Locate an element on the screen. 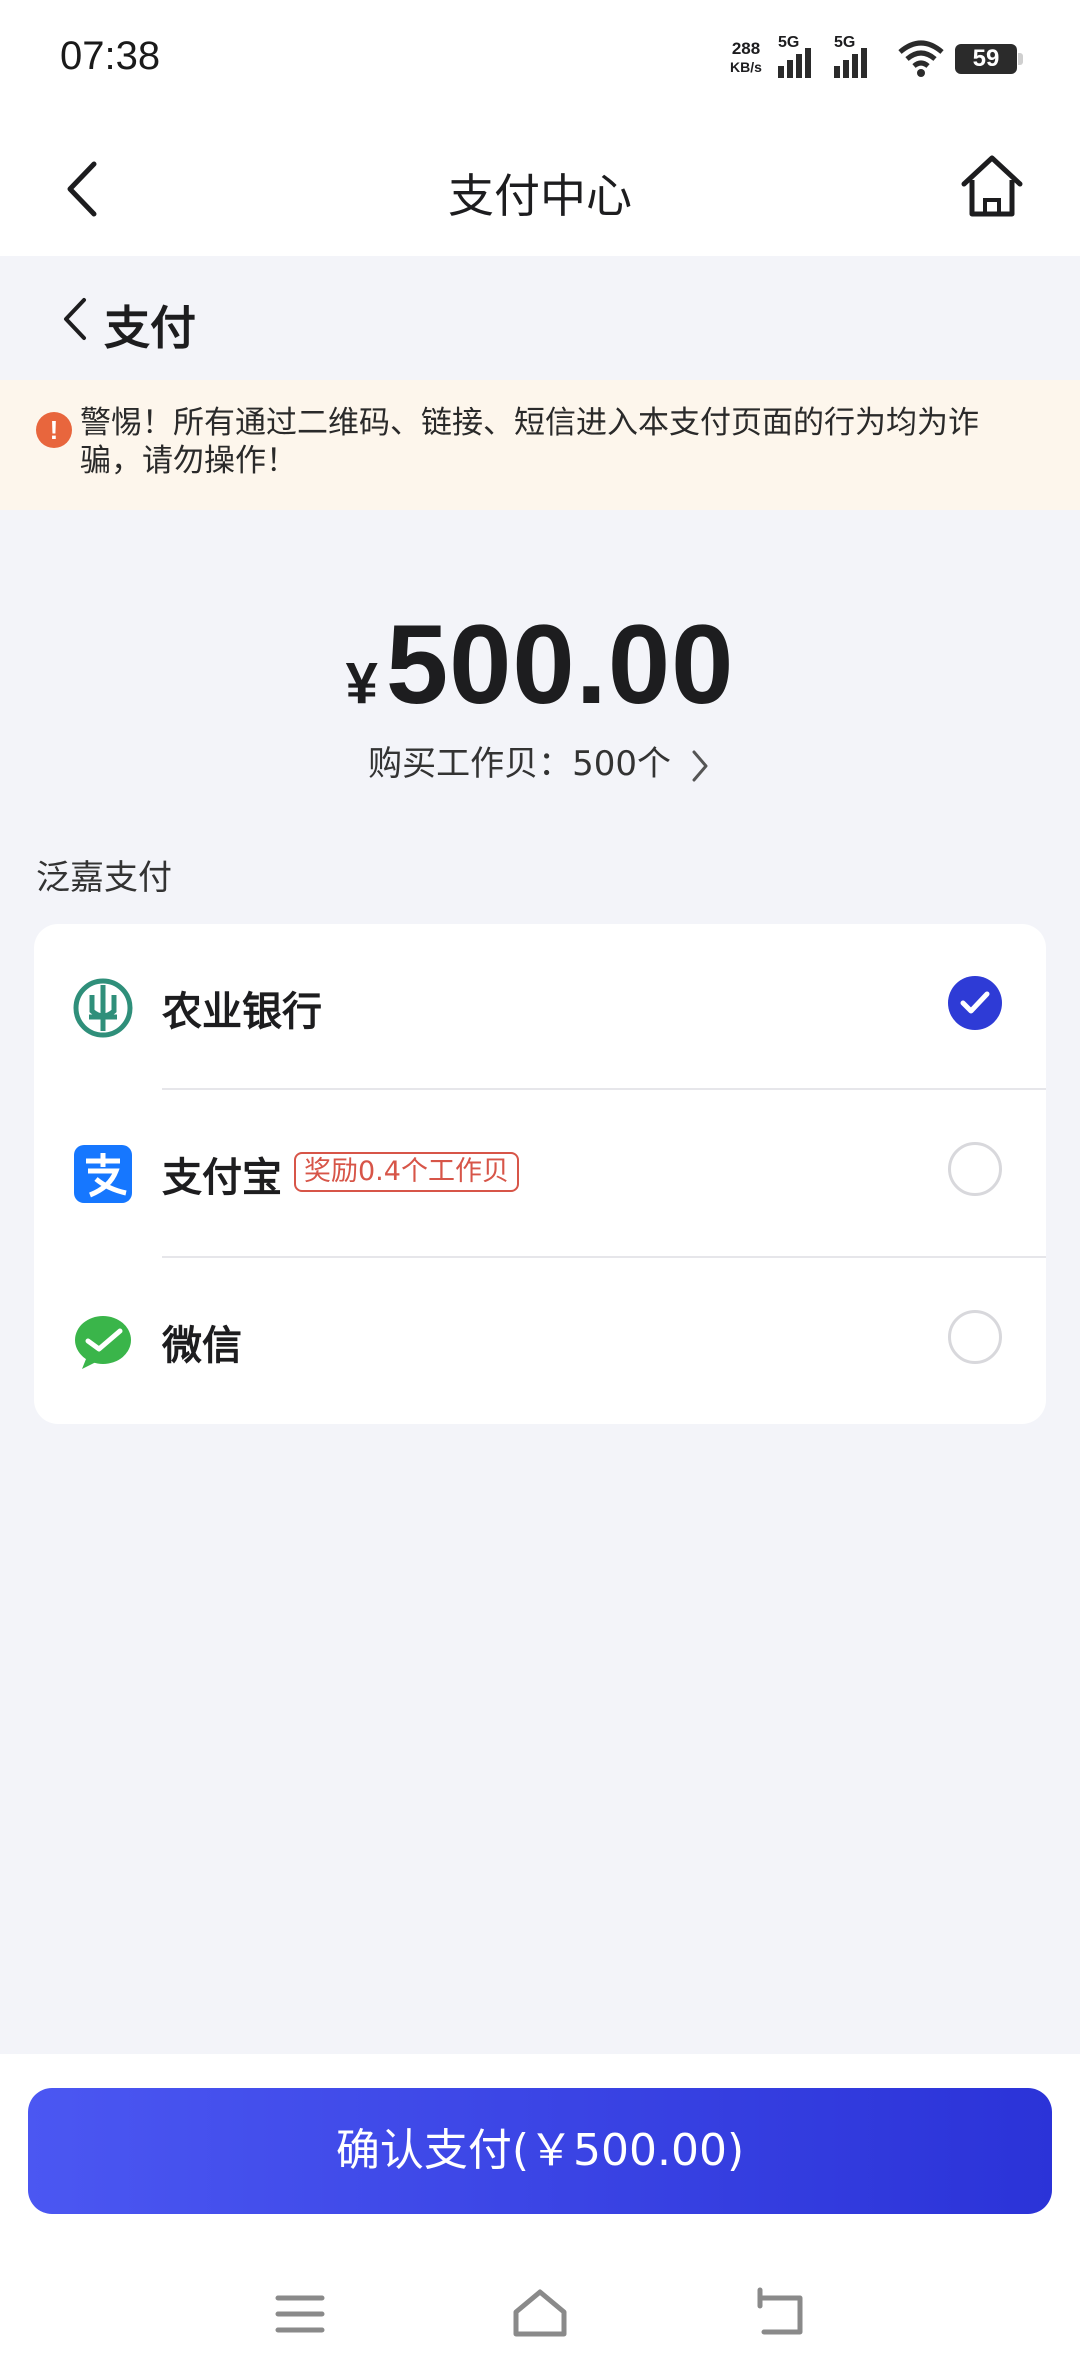  wechat-icon is located at coordinates (103, 1342).